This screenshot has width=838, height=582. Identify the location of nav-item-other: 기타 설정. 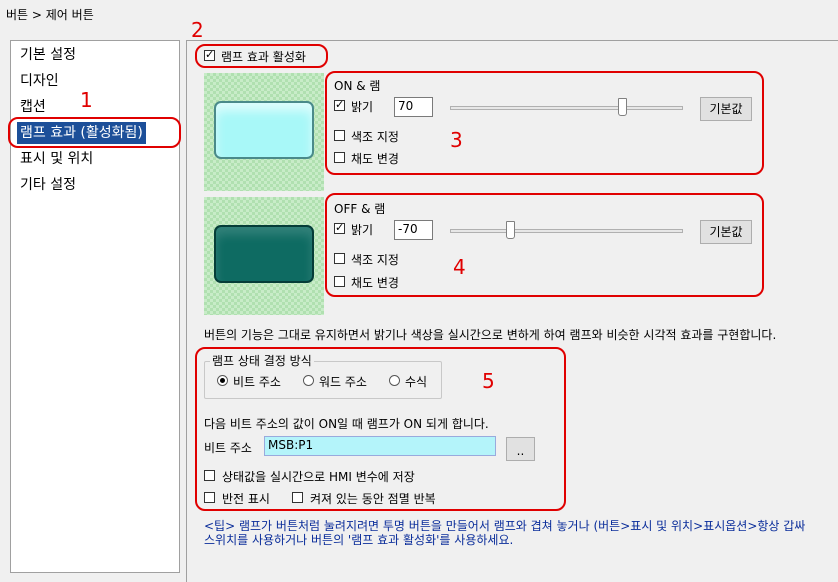
(48, 185).